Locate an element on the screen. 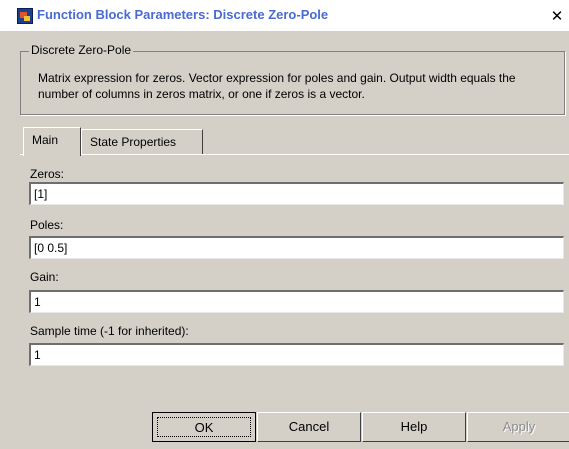 The width and height of the screenshot is (569, 449). cancel-button: Cancel is located at coordinates (309, 427).